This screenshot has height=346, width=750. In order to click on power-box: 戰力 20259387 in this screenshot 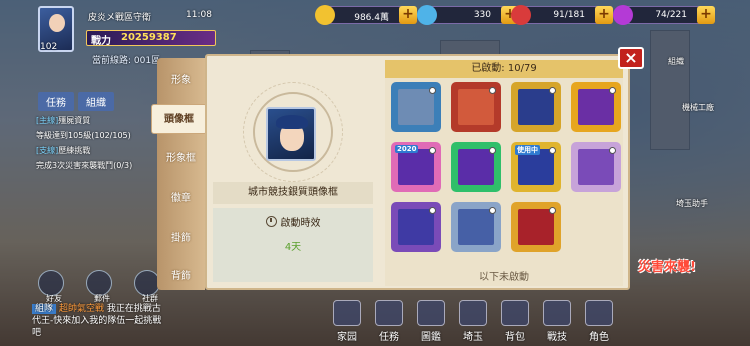, I will do `click(151, 38)`.